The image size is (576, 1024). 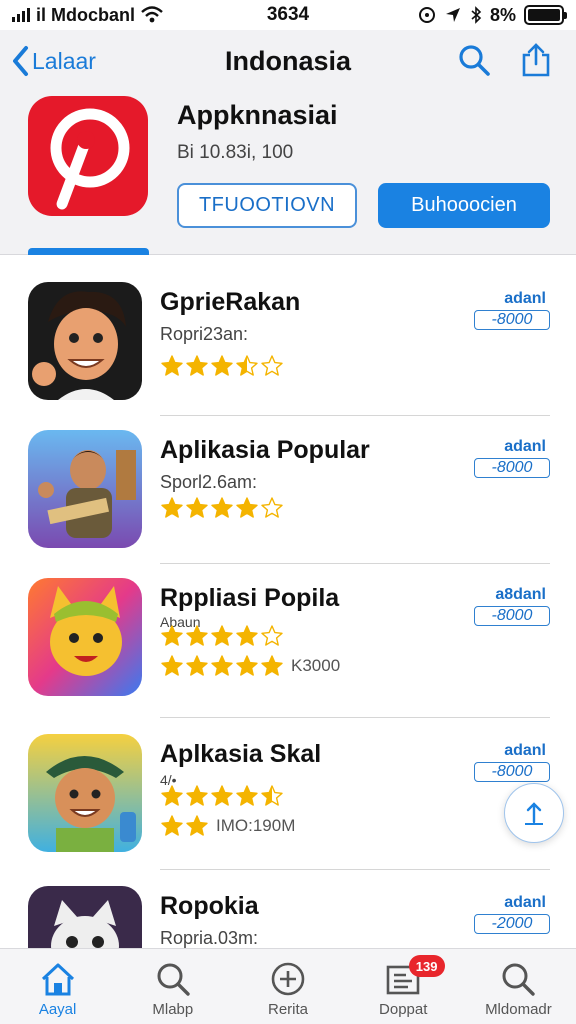 I want to click on cartoon-character-icon, so click(x=85, y=341).